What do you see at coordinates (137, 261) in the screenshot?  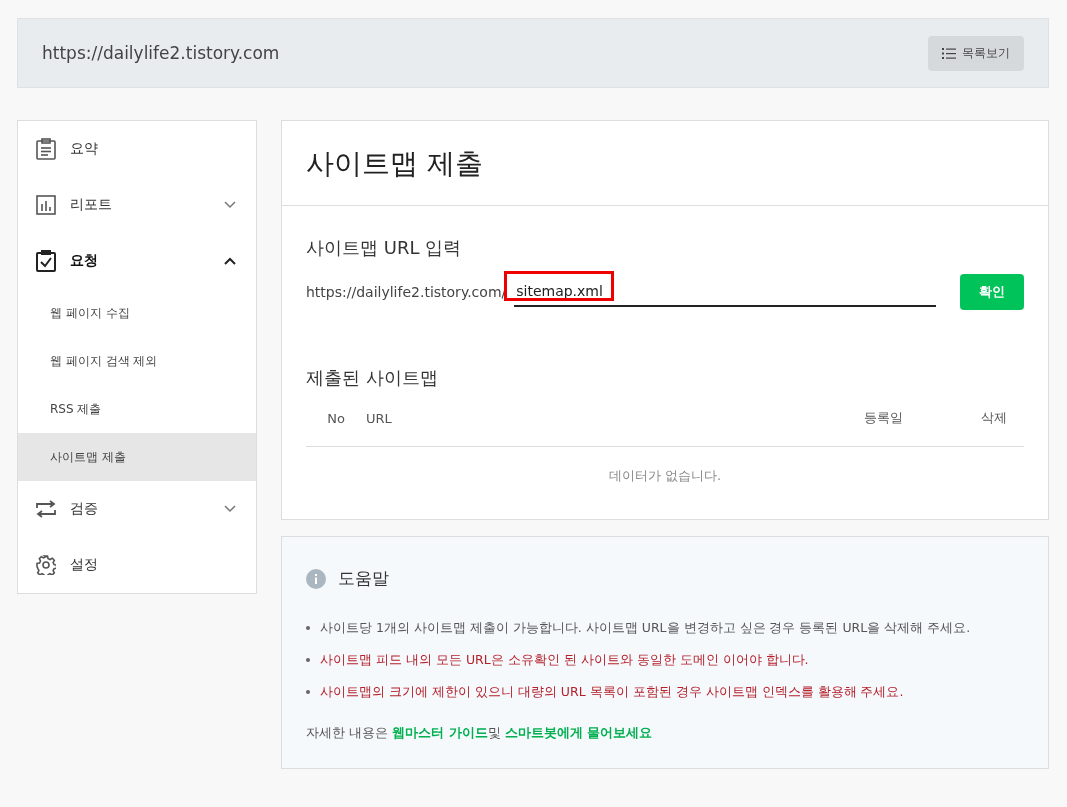 I see `sidebar-item: 요청` at bounding box center [137, 261].